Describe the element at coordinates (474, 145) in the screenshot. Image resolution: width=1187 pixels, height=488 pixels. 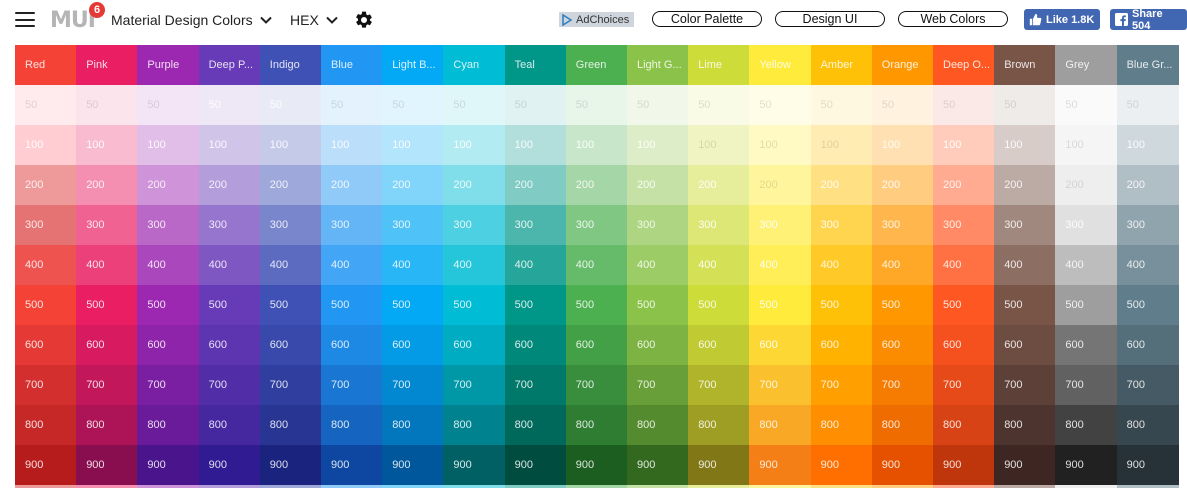
I see `color-swatch-cyan-100: 100` at that location.